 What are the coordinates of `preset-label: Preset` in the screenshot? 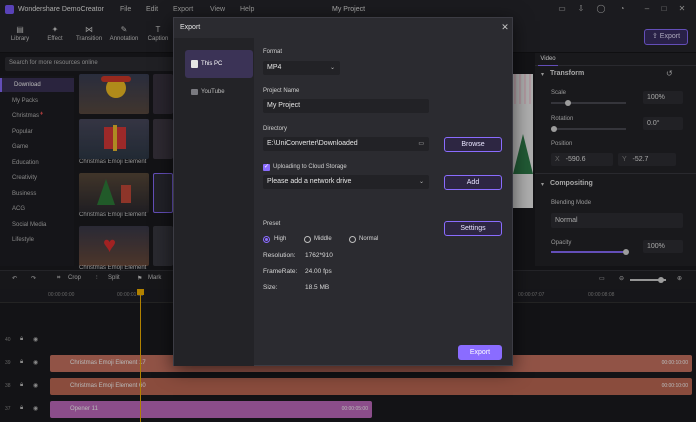 It's located at (272, 224).